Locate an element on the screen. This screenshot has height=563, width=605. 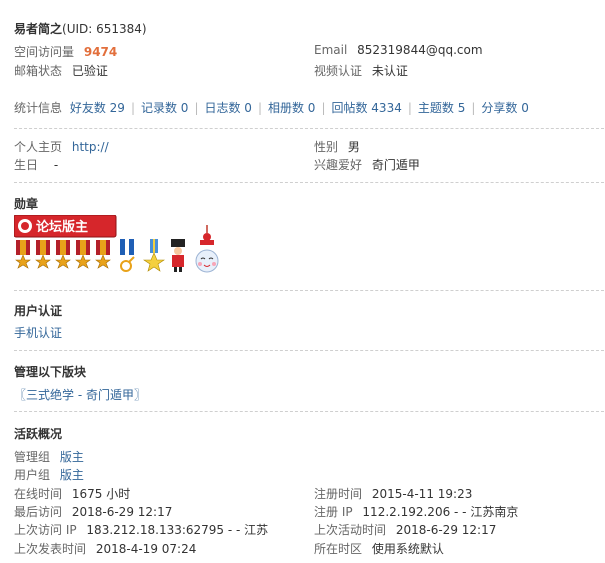
homepage-row: 个人主页 http:// is located at coordinates (61, 146).